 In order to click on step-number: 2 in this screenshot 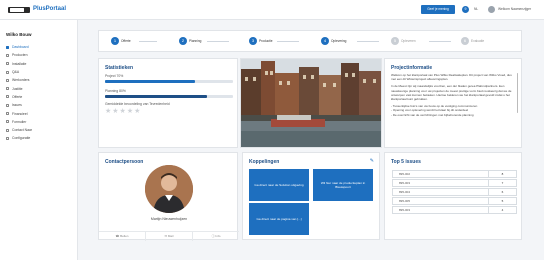, I will do `click(183, 41)`.